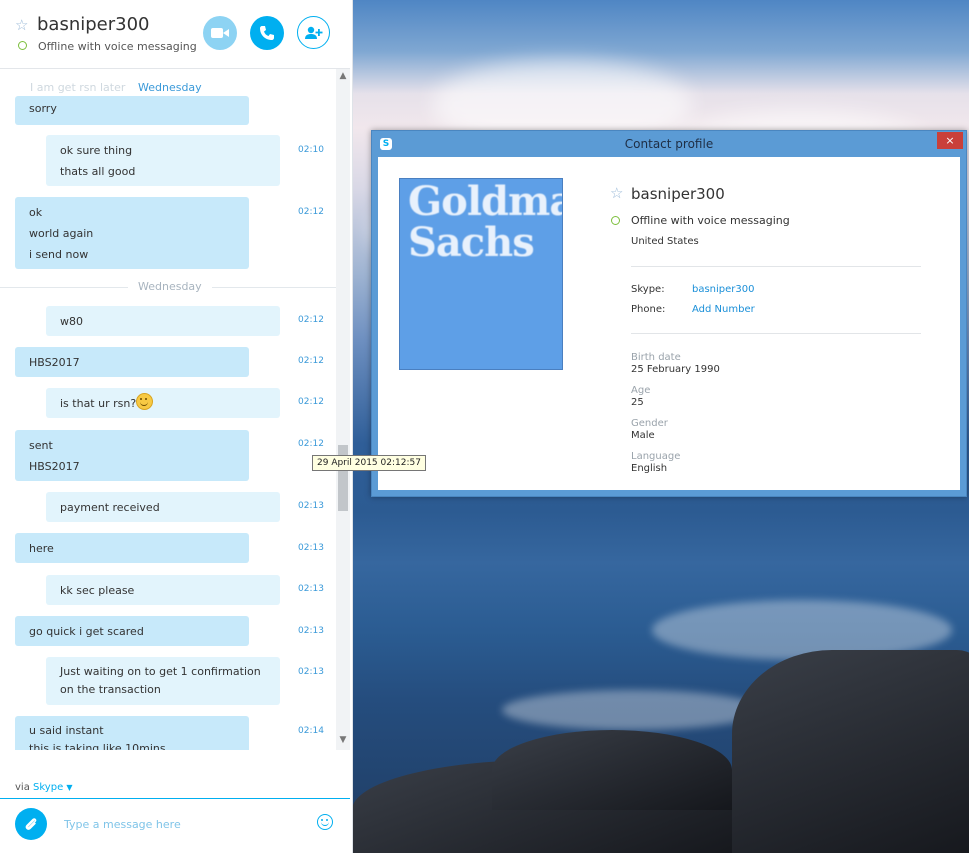  Describe the element at coordinates (132, 233) in the screenshot. I see `message-bubble: ok world again i send now` at that location.